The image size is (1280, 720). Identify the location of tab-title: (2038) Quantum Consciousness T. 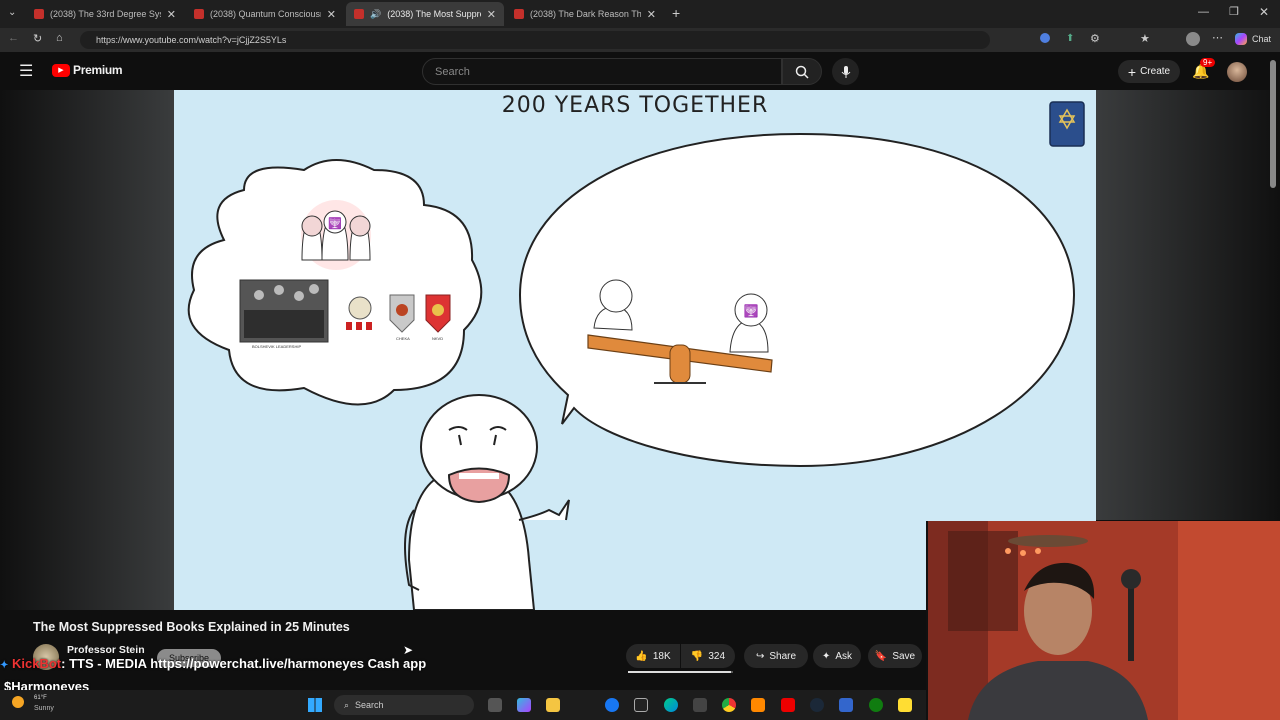
(265, 14).